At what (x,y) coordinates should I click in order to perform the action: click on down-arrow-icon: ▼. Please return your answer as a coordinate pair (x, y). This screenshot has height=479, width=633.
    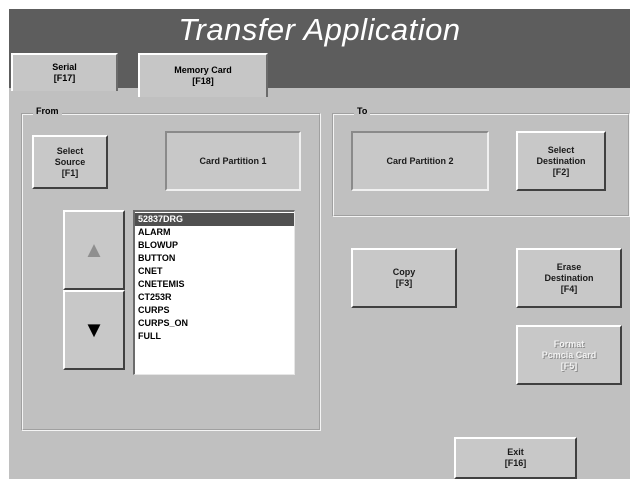
    Looking at the image, I should click on (94, 329).